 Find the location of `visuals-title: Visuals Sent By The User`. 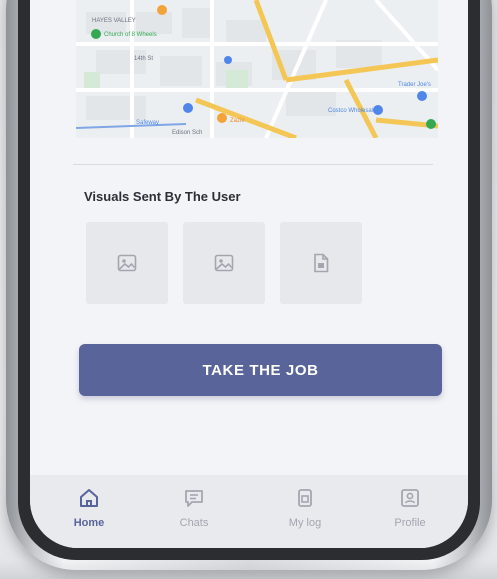

visuals-title: Visuals Sent By The User is located at coordinates (162, 196).